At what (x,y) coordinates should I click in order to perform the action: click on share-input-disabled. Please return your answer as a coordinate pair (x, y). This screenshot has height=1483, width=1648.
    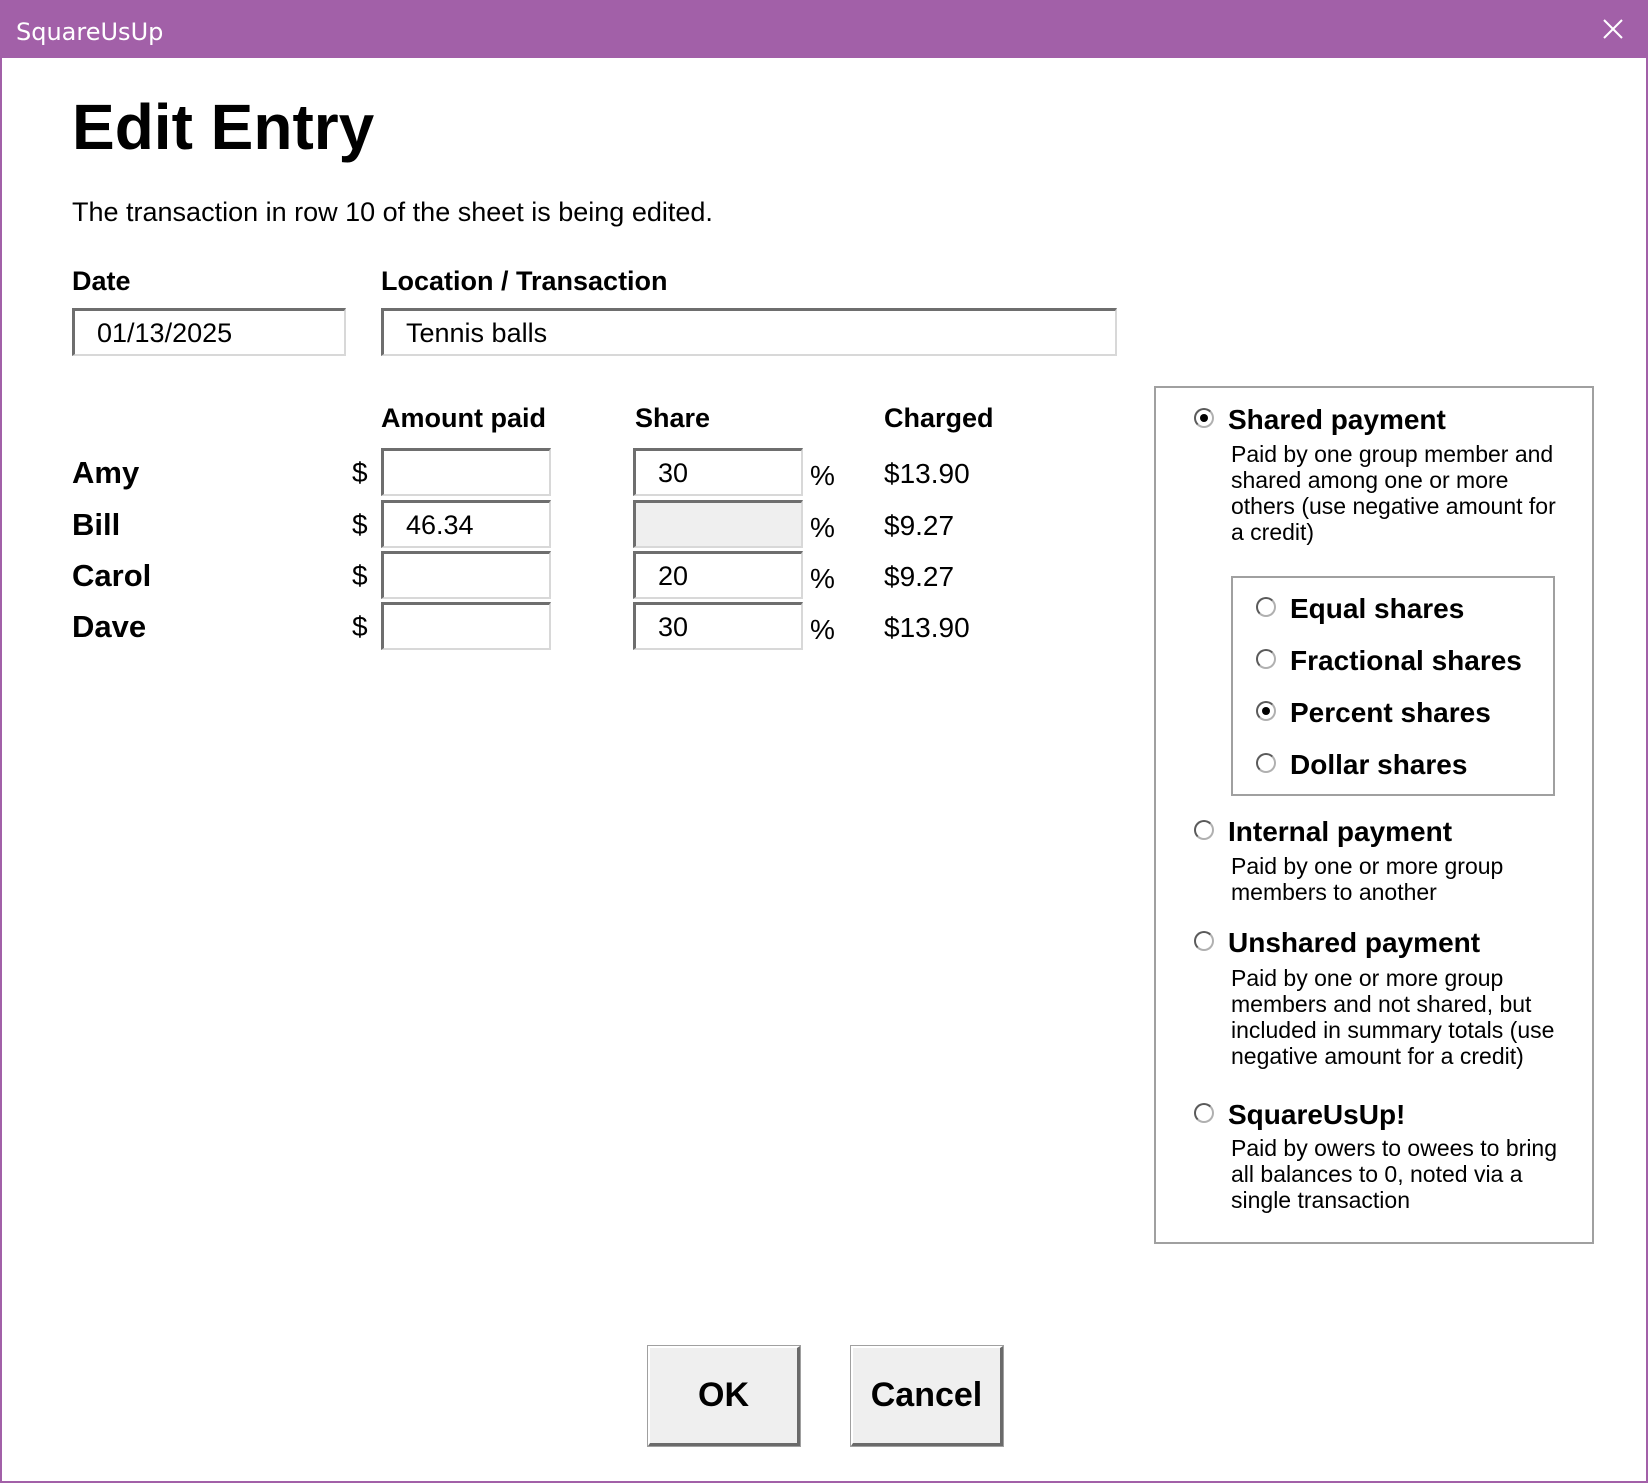
    Looking at the image, I should click on (718, 524).